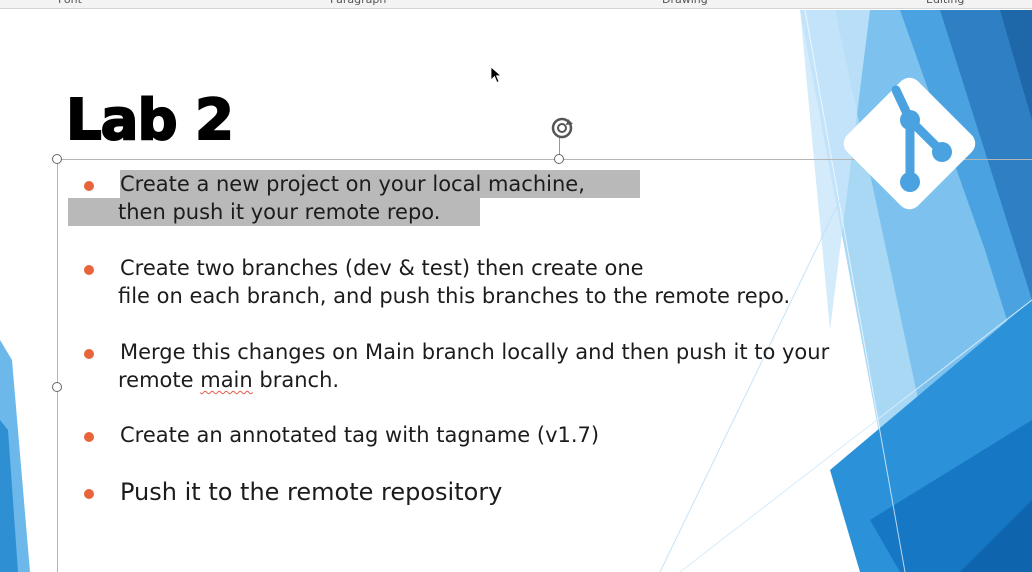 The height and width of the screenshot is (572, 1032). Describe the element at coordinates (496, 75) in the screenshot. I see `mouse-pointer-icon` at that location.